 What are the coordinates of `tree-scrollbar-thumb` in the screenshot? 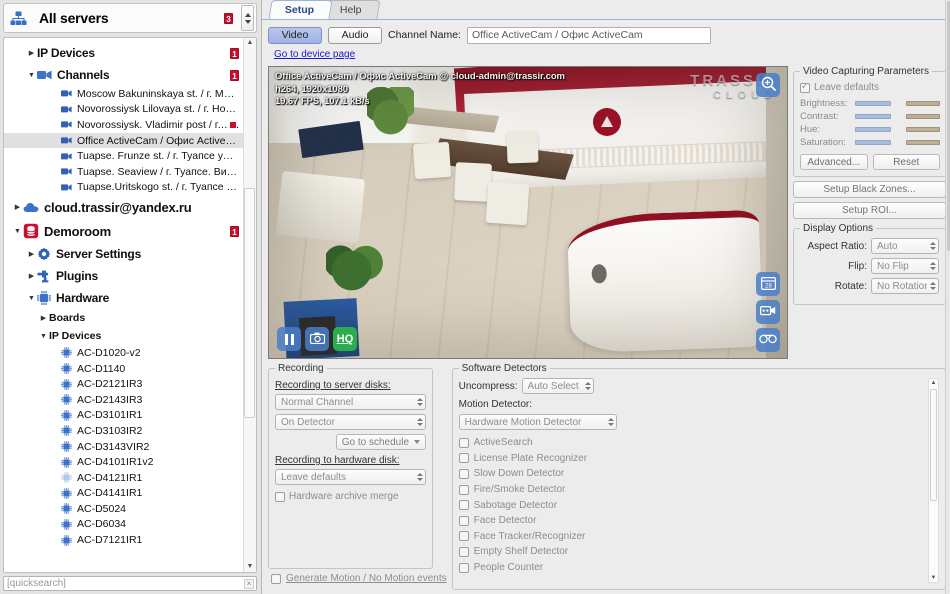 It's located at (249, 303).